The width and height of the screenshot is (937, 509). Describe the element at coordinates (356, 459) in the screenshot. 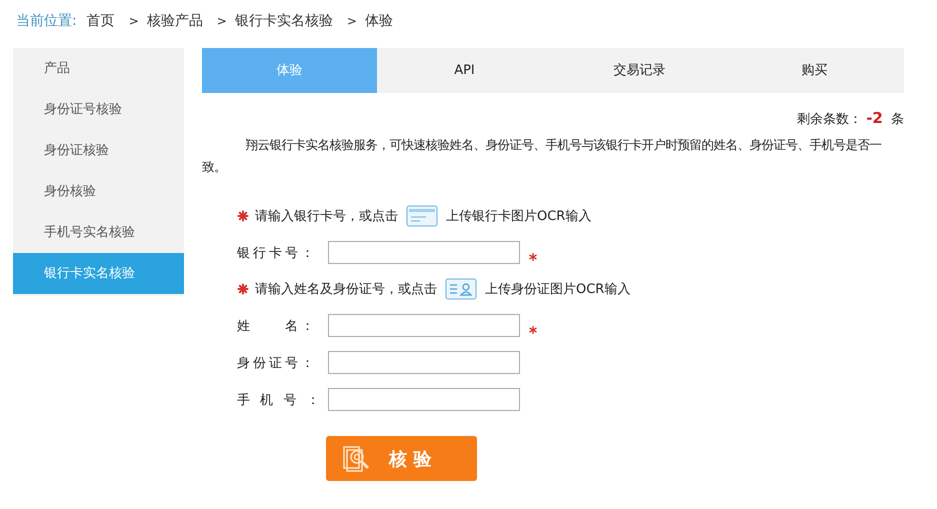

I see `magnifier-document-icon` at that location.